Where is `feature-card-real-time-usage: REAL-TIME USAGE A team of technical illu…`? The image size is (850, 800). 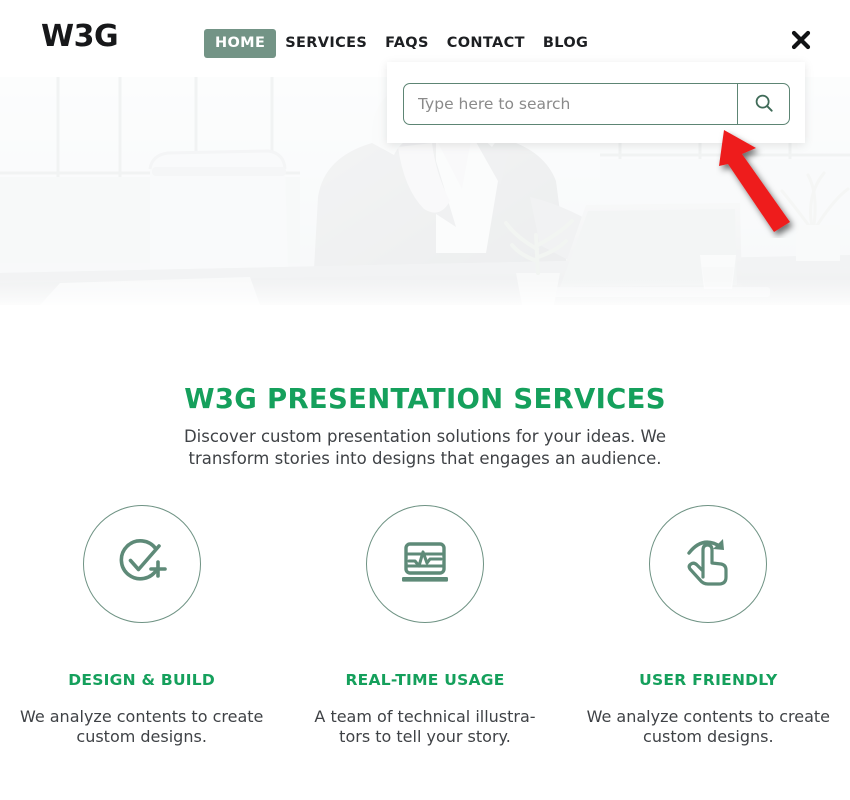
feature-card-real-time-usage: REAL-TIME USAGE A team of technical illu… is located at coordinates (424, 626).